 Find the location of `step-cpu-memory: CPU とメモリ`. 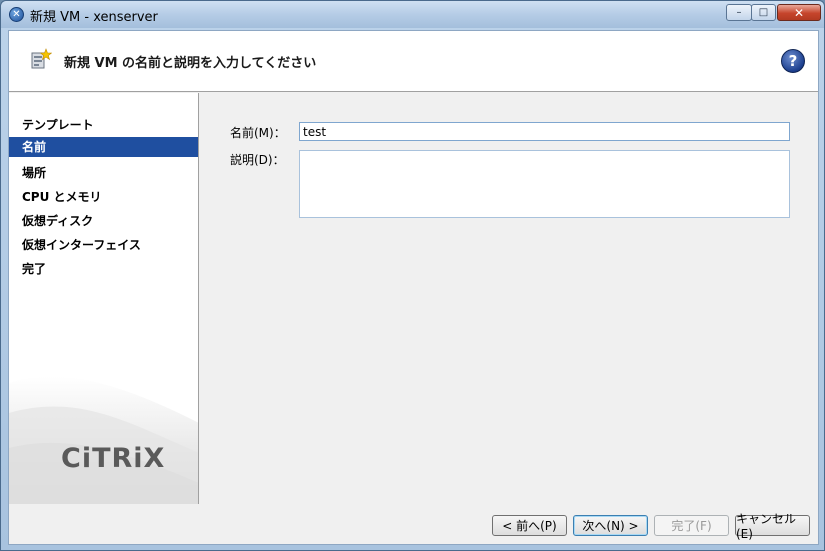

step-cpu-memory: CPU とメモリ is located at coordinates (103, 197).